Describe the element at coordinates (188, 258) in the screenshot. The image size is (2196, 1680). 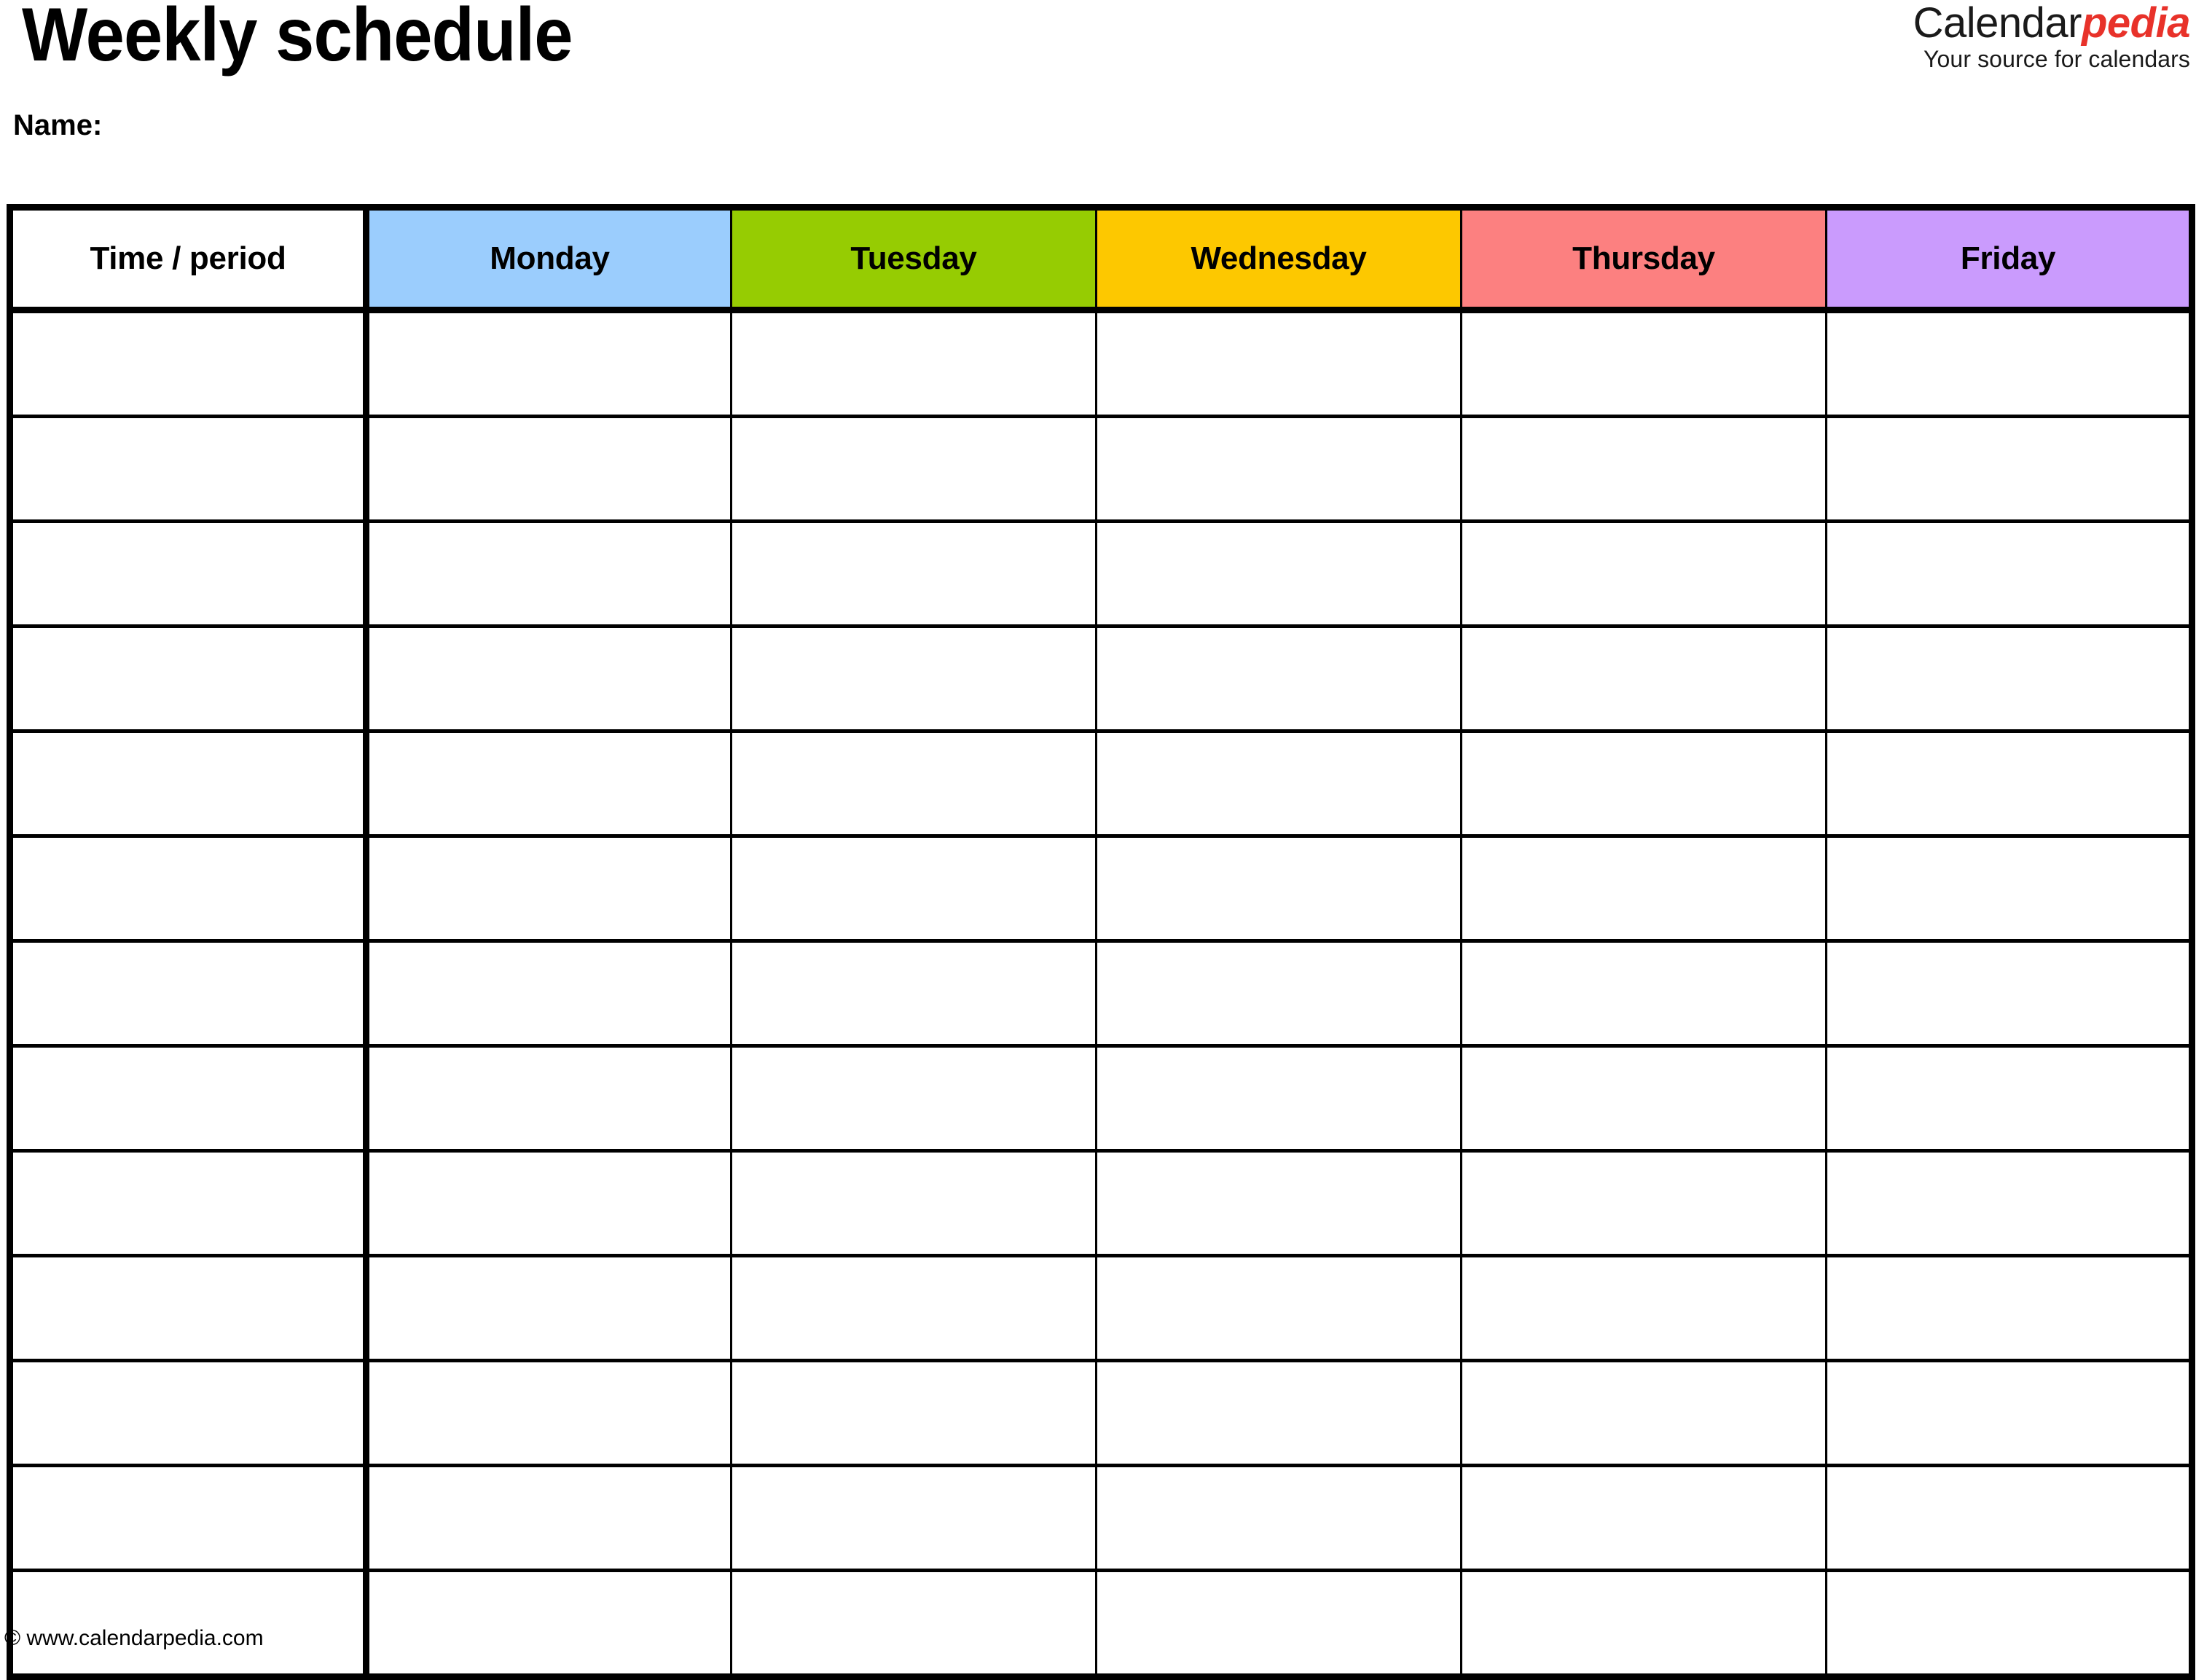
I see `column-header-time-period: Time / period` at that location.